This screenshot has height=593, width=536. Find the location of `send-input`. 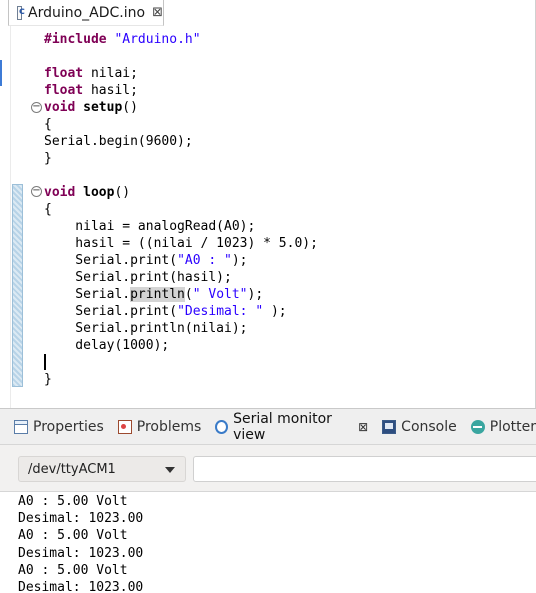

send-input is located at coordinates (364, 469).